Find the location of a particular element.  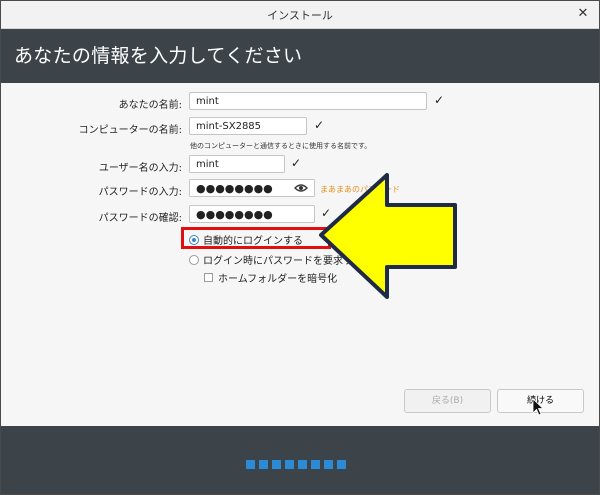

computer-name-label: コンピューターの名前: is located at coordinates (130, 130).